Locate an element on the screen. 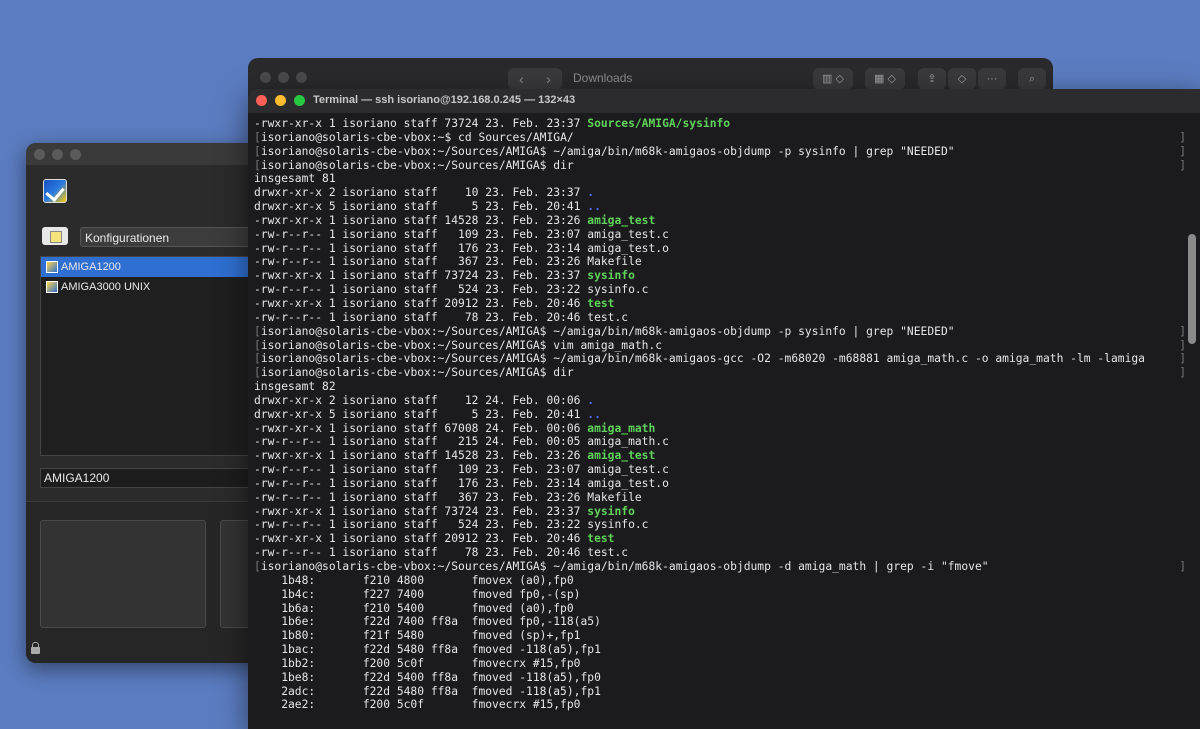 The width and height of the screenshot is (1200, 729). lock-icon is located at coordinates (35, 648).